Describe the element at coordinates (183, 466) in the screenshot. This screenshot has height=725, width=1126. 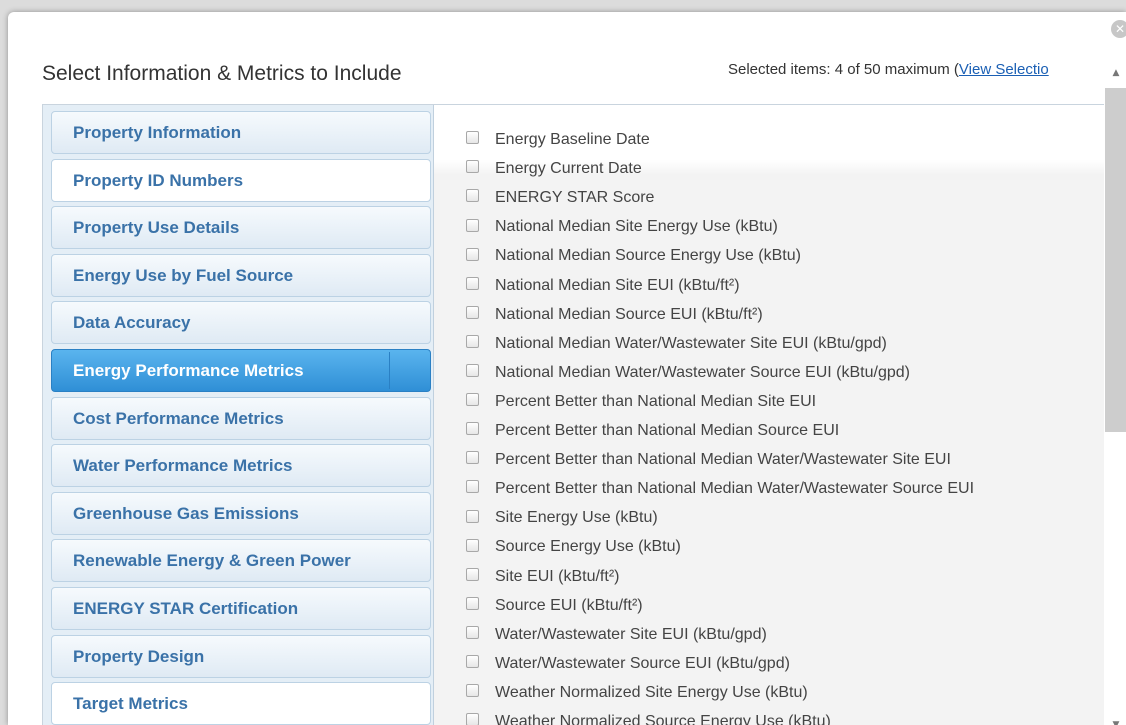
I see `category-label: Water Performance Metrics` at that location.